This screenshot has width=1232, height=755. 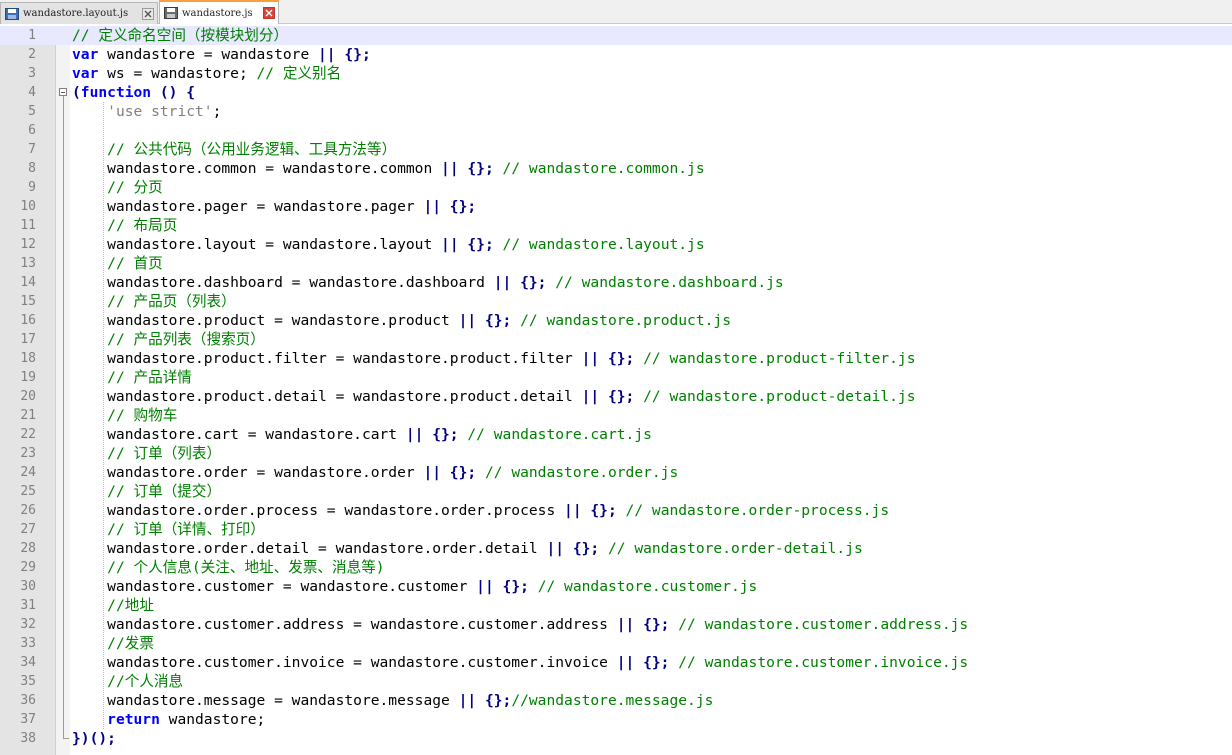 What do you see at coordinates (164, 453) in the screenshot?
I see `code-token: // 订单（列表）` at bounding box center [164, 453].